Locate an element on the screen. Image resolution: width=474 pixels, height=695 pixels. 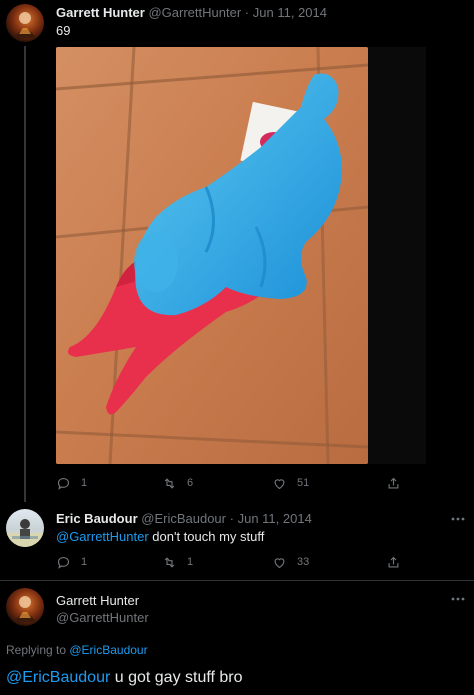
author-handle: @EricBaudour is located at coordinates (183, 518).